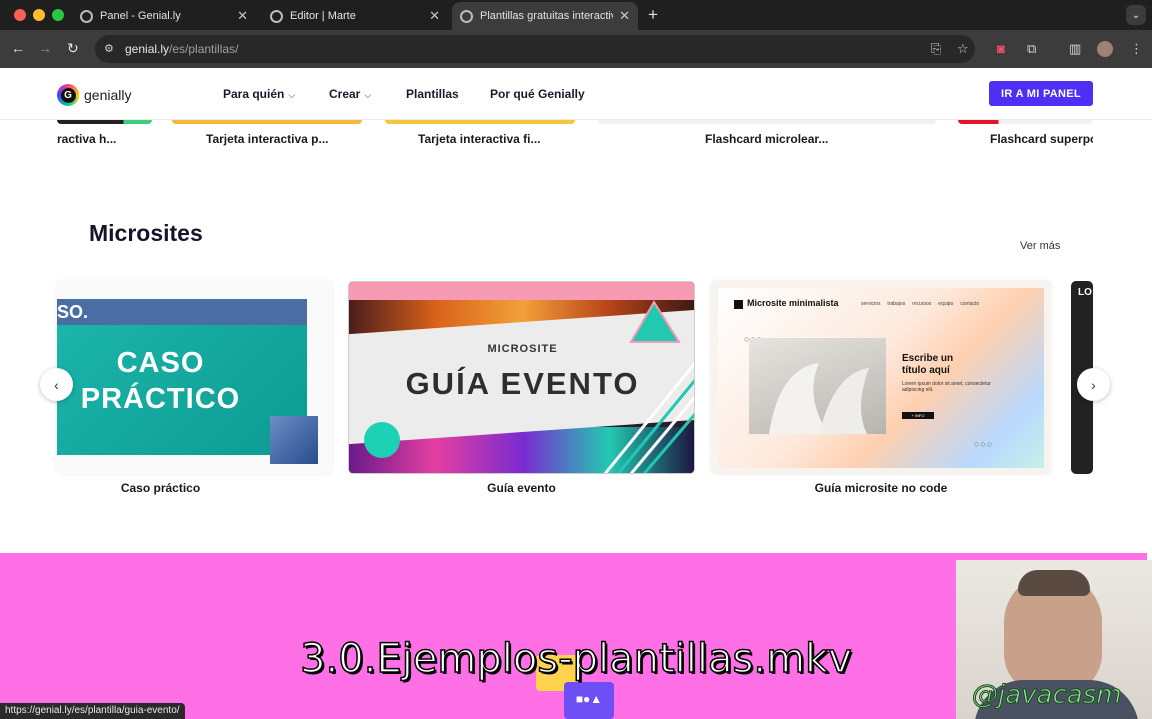 The image size is (1152, 719). What do you see at coordinates (529, 386) in the screenshot?
I see `guia-evento-decoration` at bounding box center [529, 386].